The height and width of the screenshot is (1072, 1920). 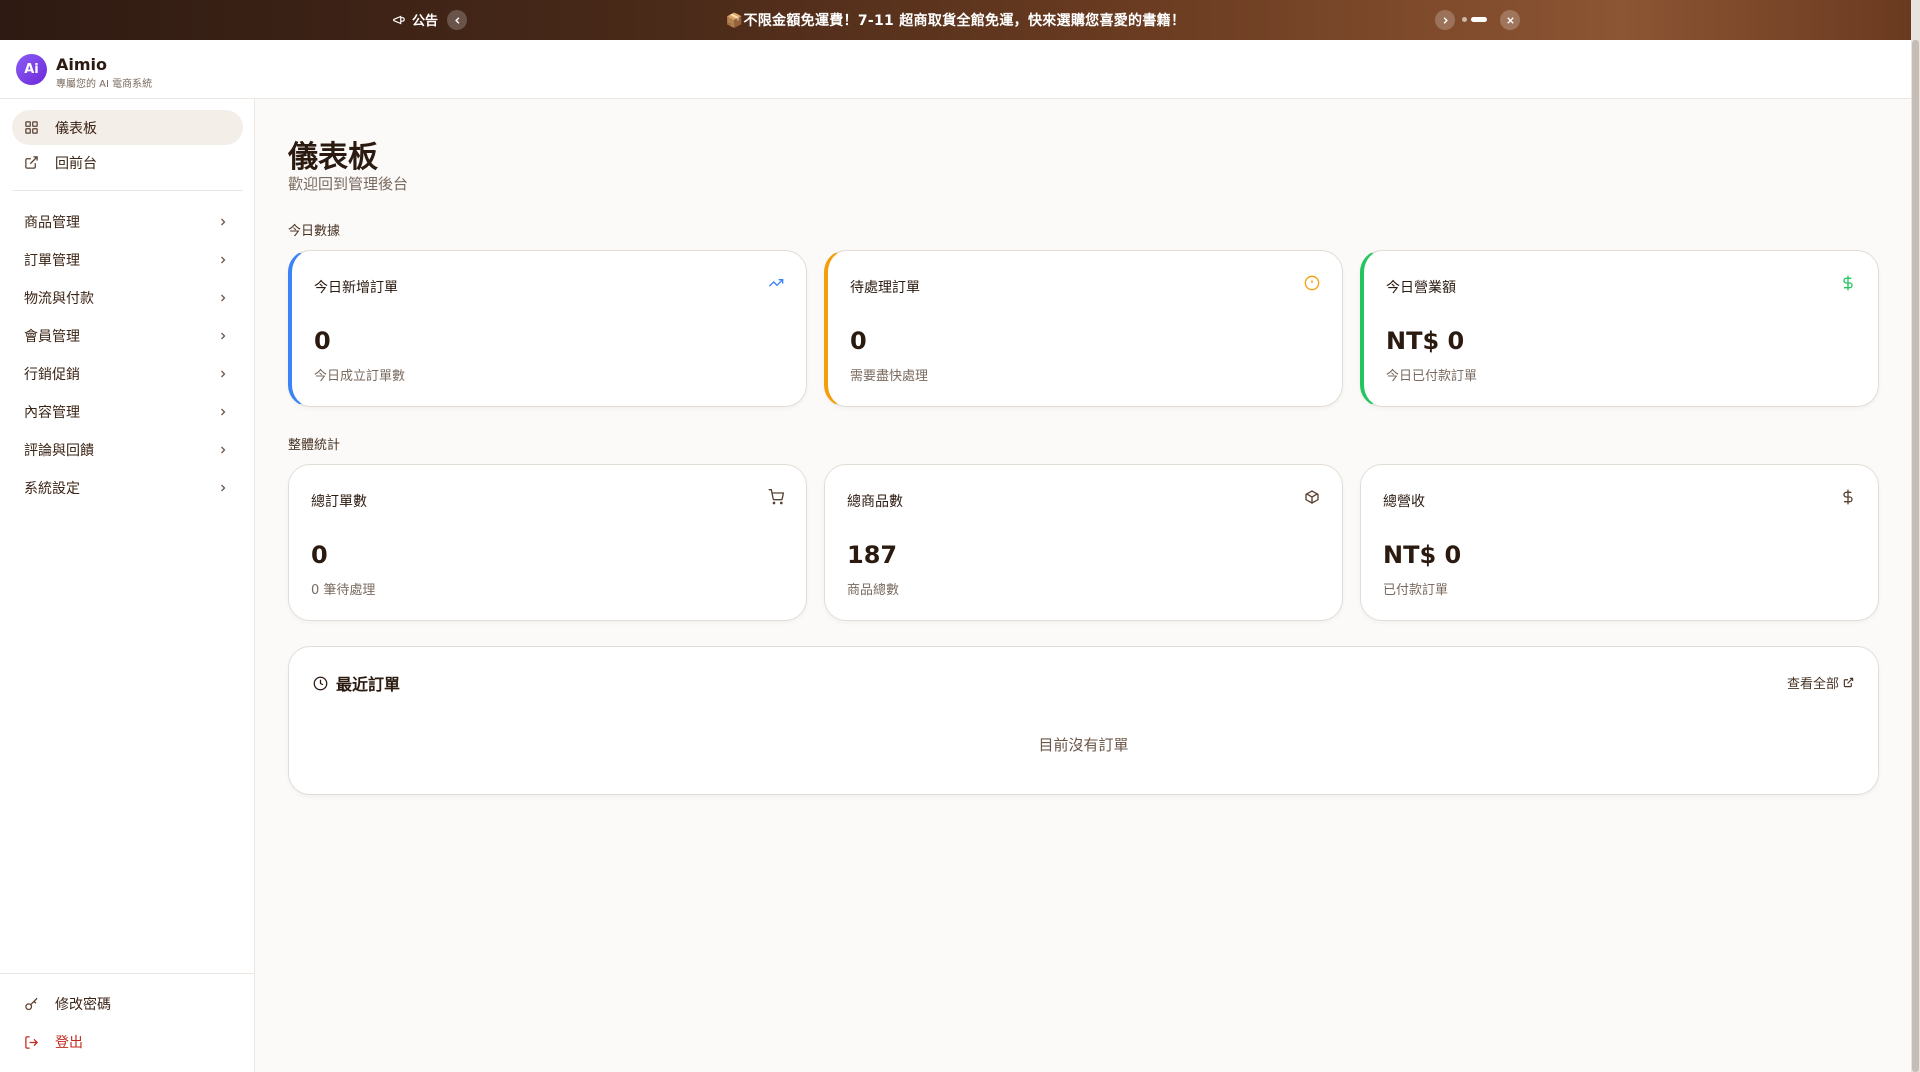 What do you see at coordinates (333, 157) in the screenshot?
I see `page-title: 儀表板` at bounding box center [333, 157].